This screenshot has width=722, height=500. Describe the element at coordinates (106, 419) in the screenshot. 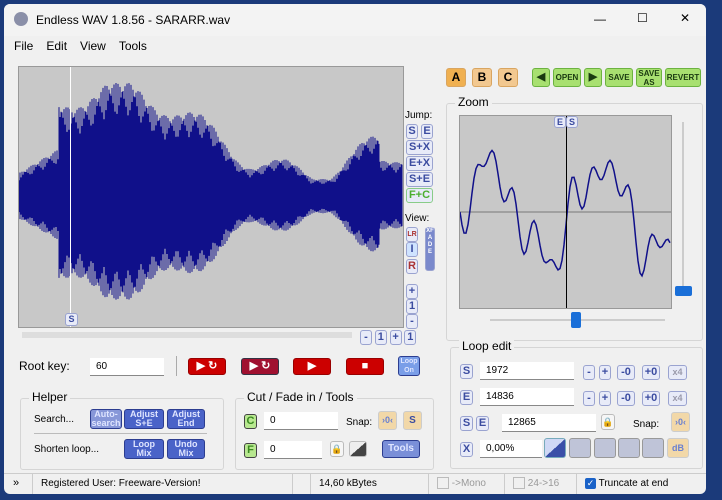

I see `auto-search-button: Auto-search` at that location.